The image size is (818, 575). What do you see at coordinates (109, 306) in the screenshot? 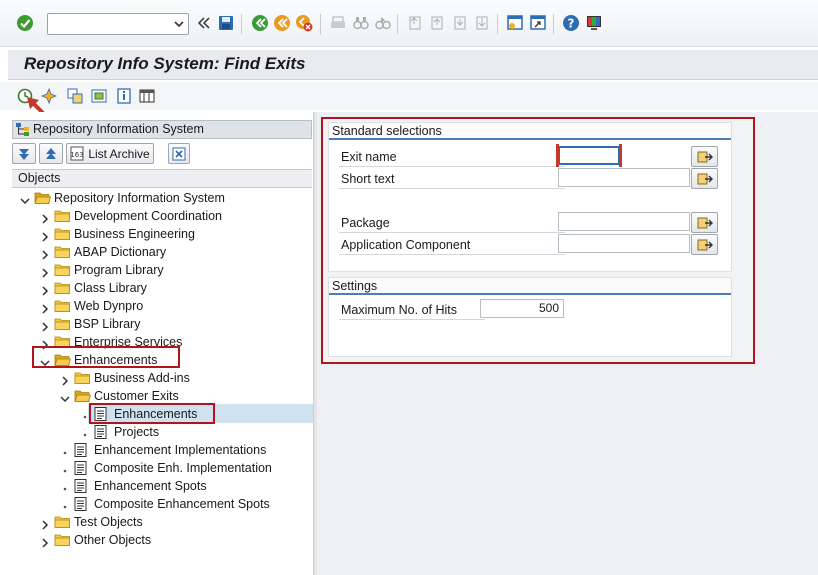
I see `tree-node-label: Web Dynpro` at bounding box center [109, 306].